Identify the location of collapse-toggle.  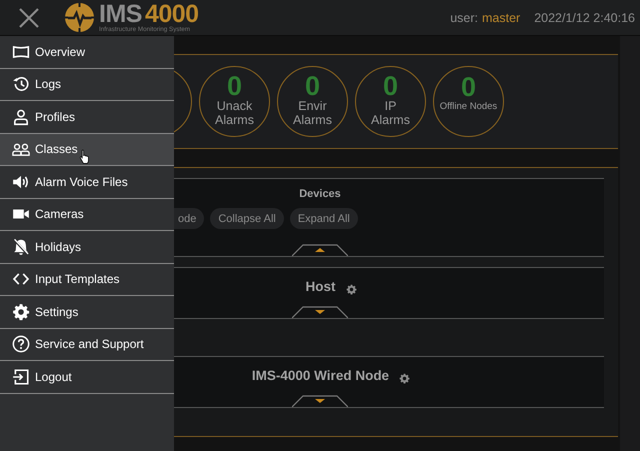
(320, 250).